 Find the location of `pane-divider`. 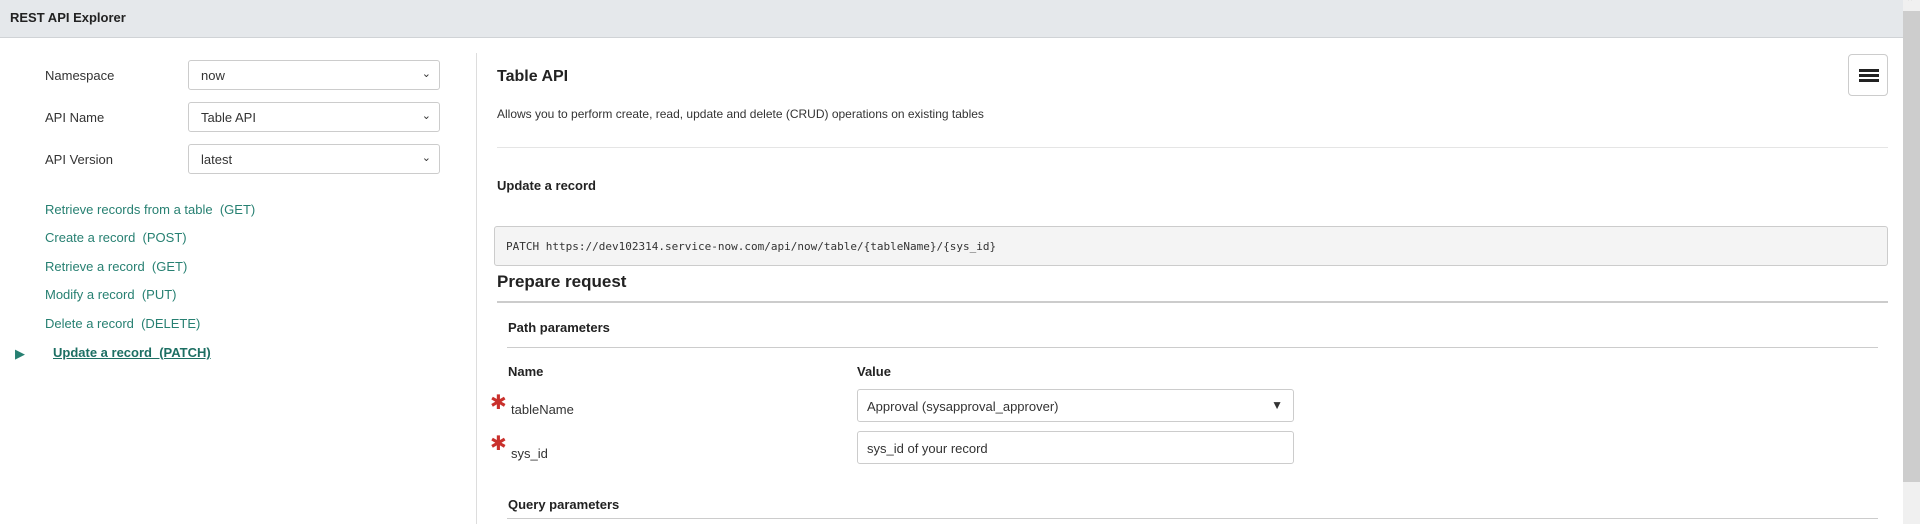

pane-divider is located at coordinates (476, 288).